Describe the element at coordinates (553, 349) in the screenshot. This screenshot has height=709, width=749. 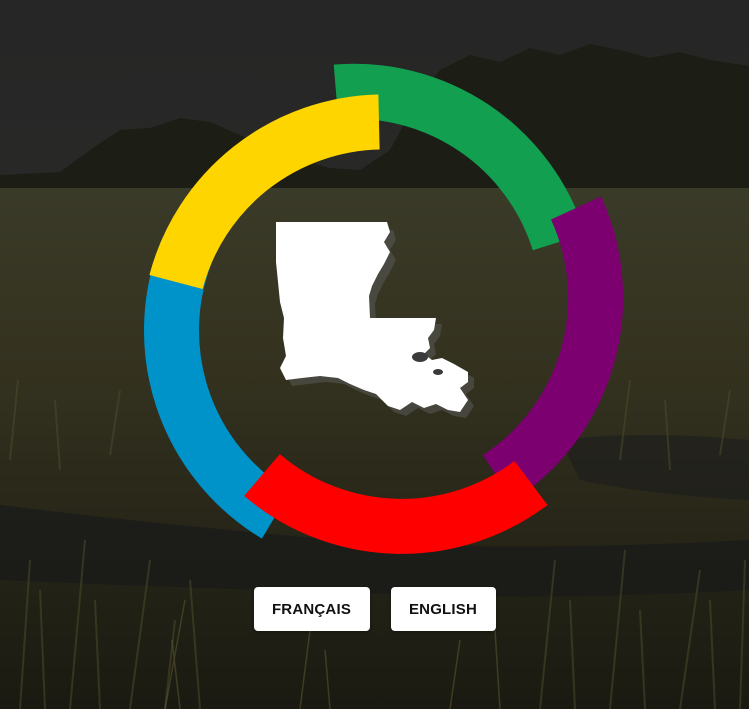
I see `logo-ring-purple-segment` at that location.